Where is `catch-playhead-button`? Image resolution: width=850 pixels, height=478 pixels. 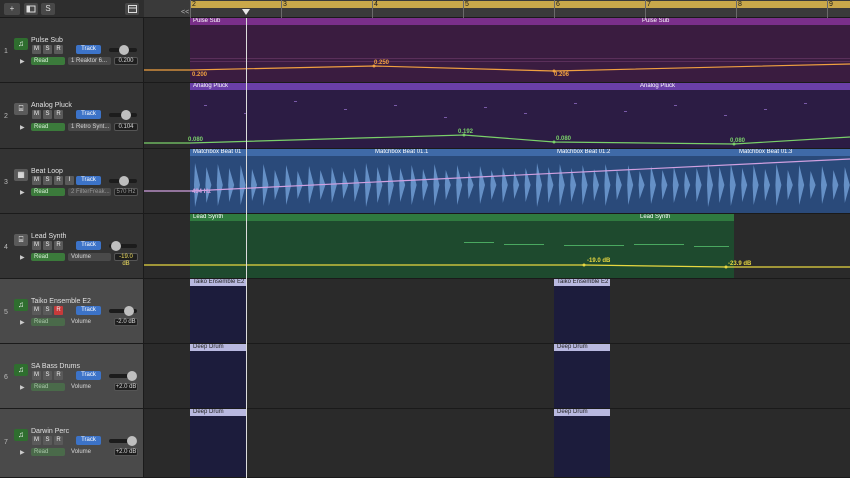 catch-playhead-button is located at coordinates (132, 9).